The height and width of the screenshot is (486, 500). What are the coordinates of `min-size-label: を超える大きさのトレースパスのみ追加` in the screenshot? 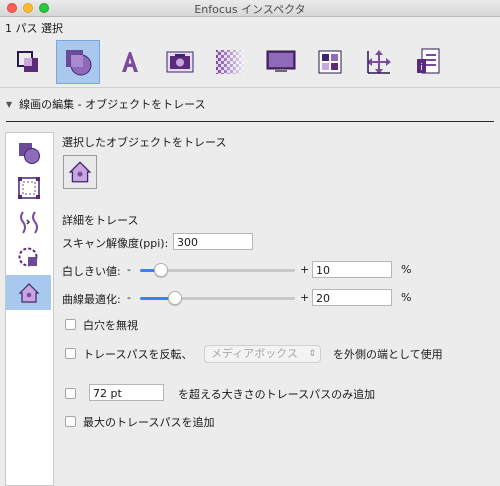 It's located at (277, 394).